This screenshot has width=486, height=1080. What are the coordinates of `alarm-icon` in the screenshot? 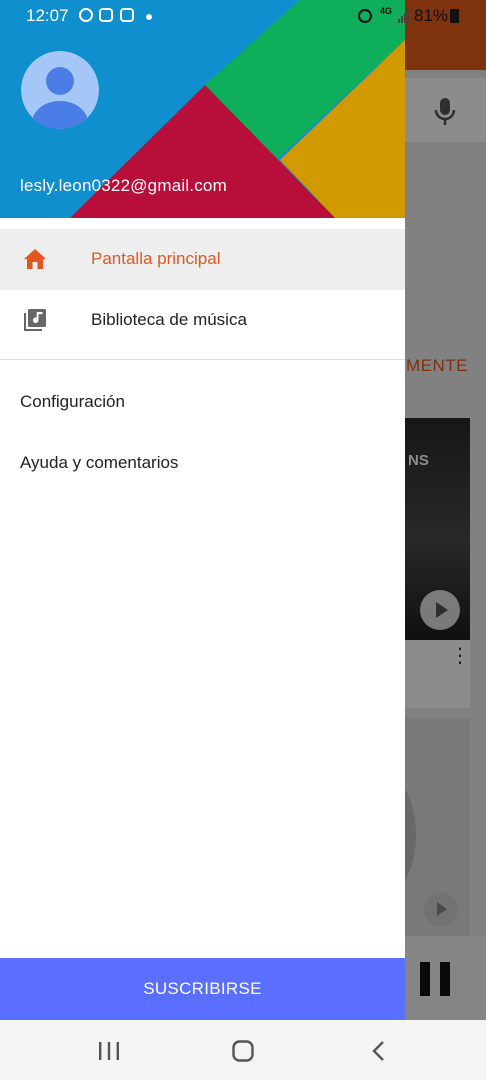 It's located at (365, 16).